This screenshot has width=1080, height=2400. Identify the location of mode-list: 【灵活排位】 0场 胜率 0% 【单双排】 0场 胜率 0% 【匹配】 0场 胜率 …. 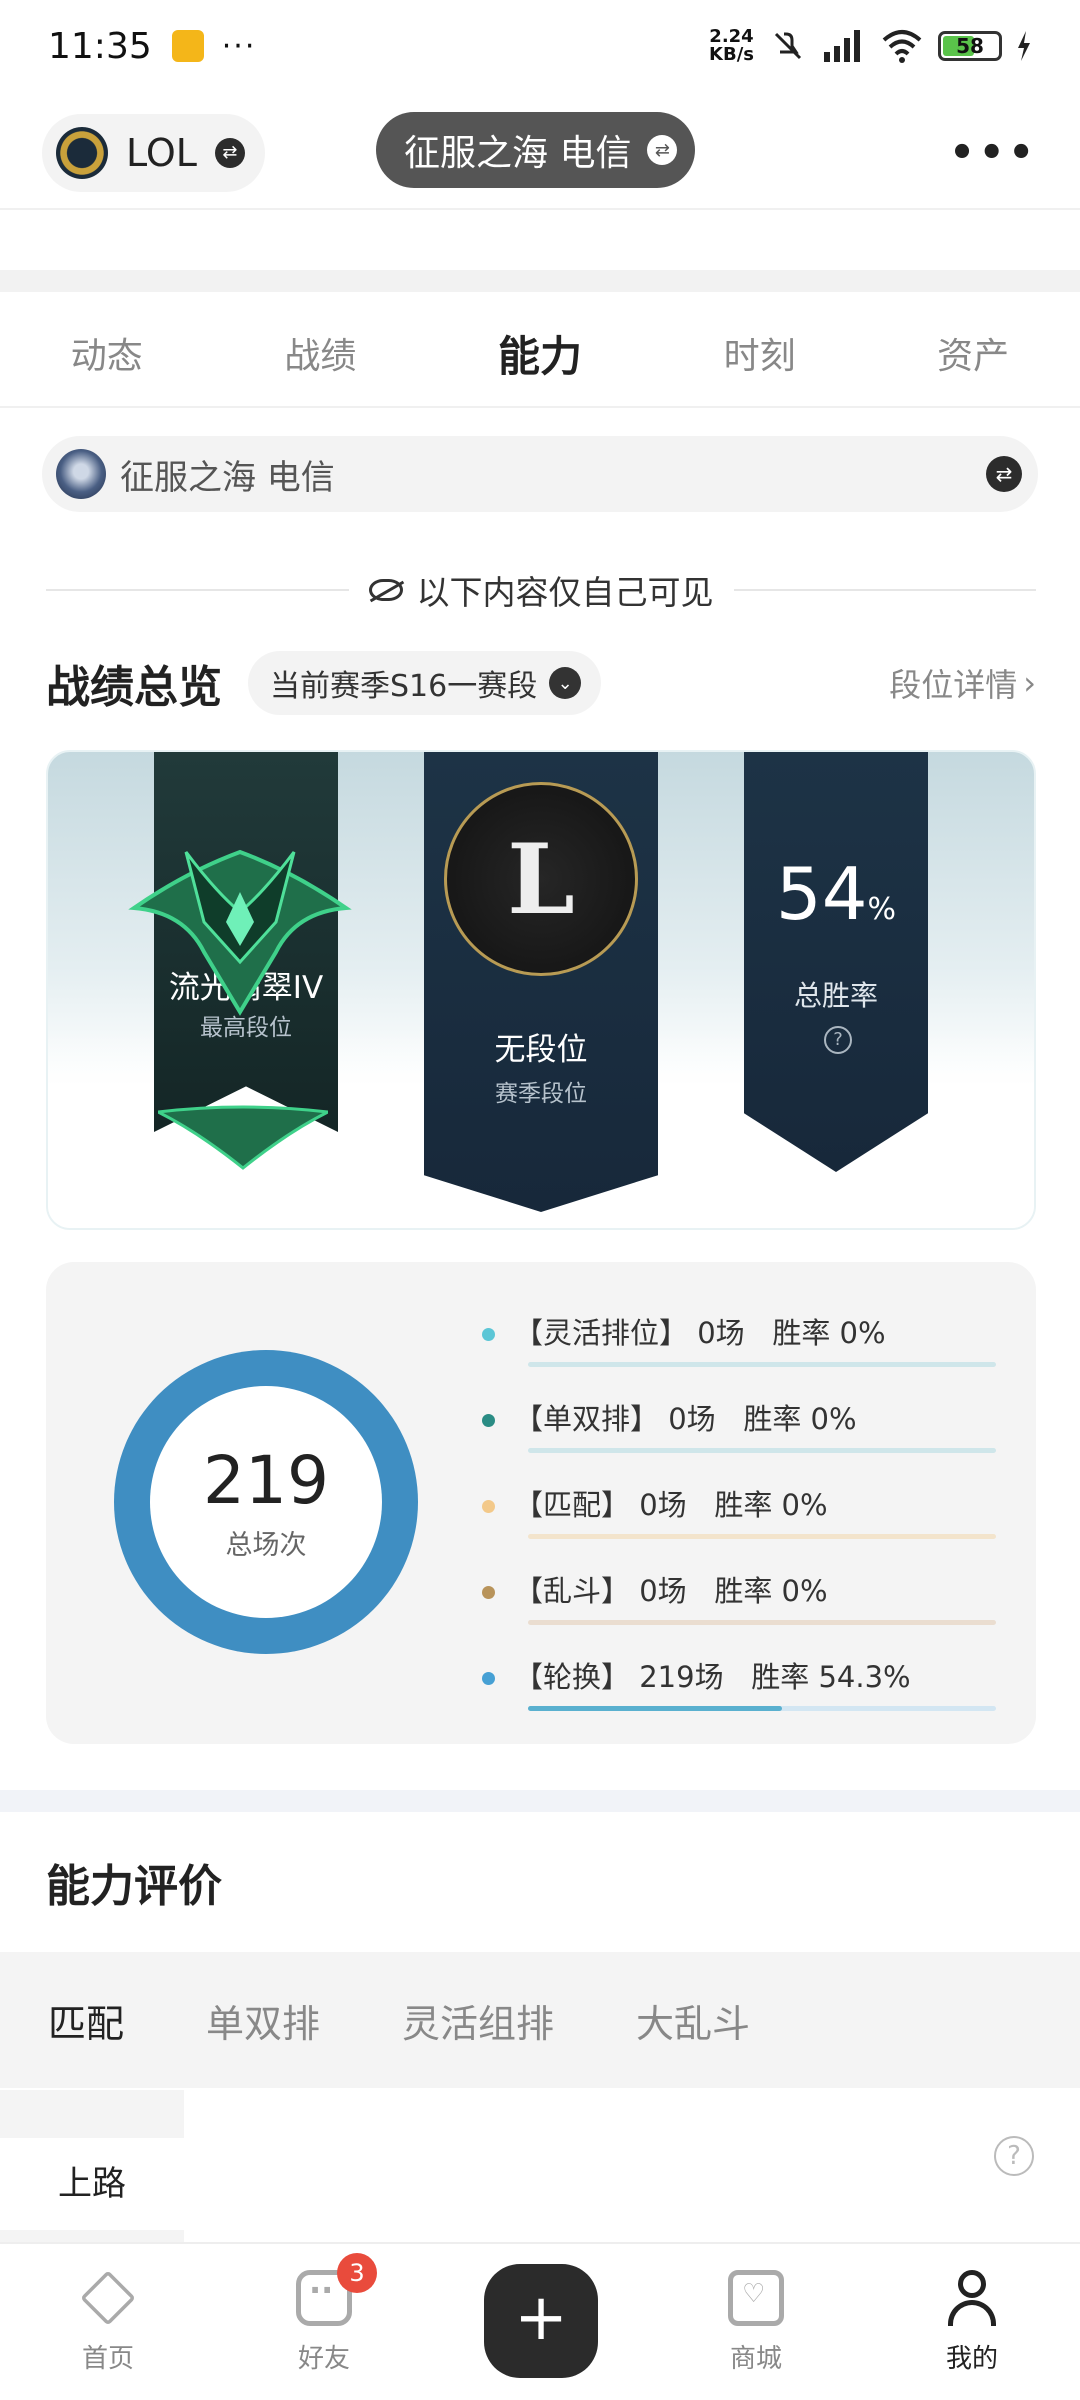
(747, 1515).